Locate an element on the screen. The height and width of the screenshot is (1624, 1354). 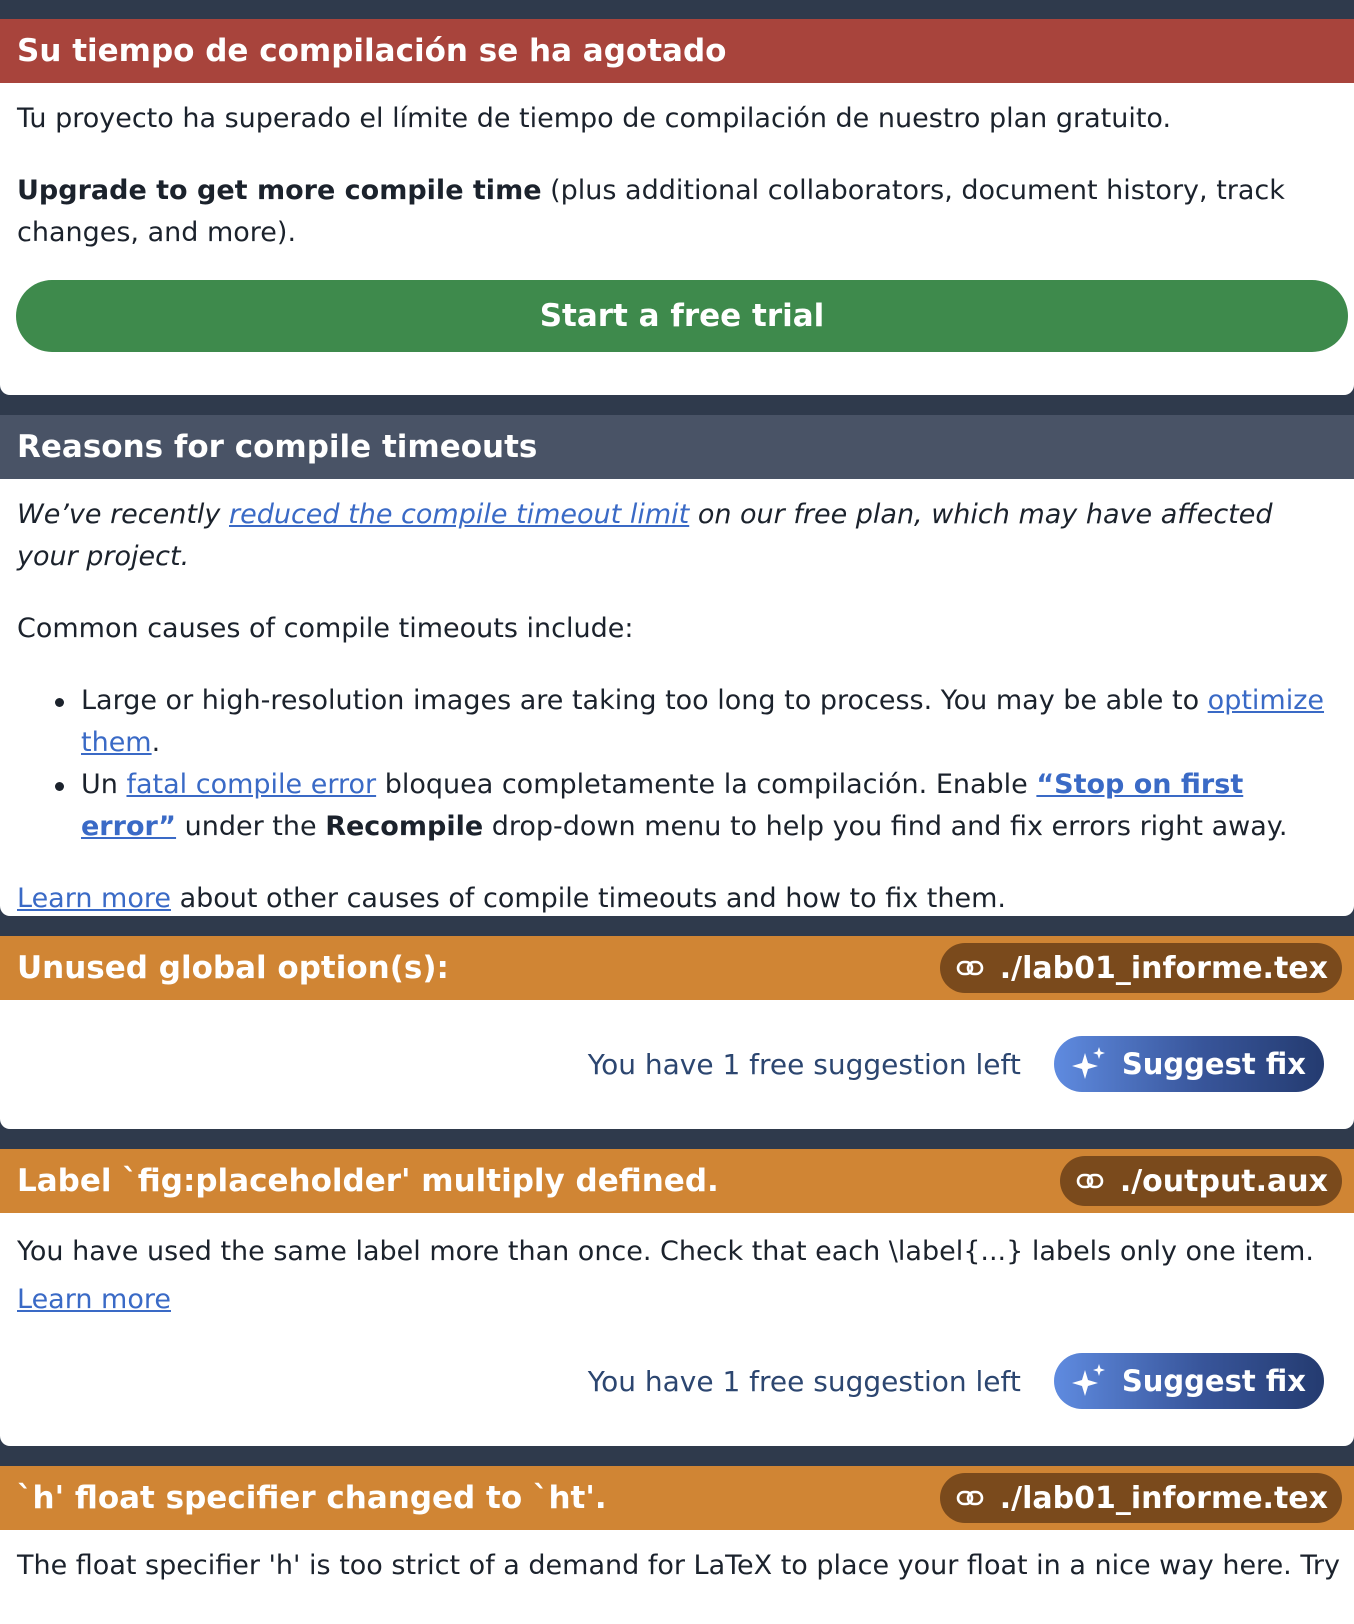
reasons-header: Reasons for compile timeouts is located at coordinates (677, 447).